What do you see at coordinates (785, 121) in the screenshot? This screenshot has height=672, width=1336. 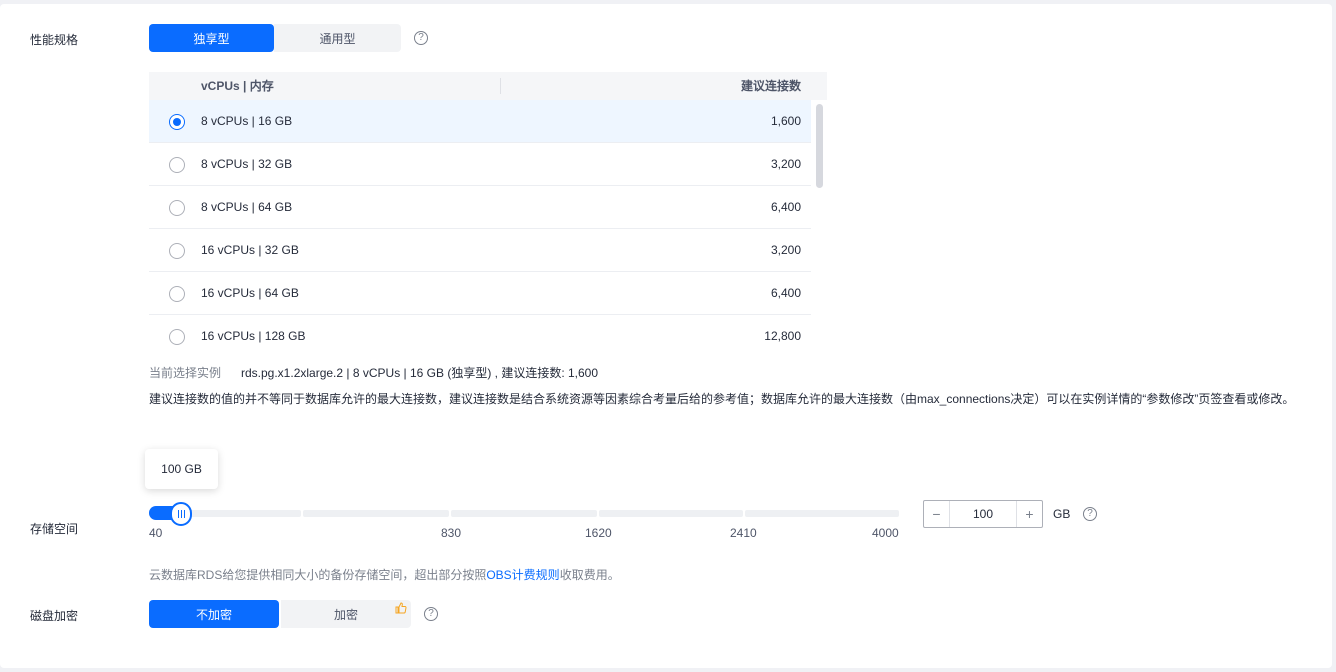 I see `connections-cell: 1,600` at bounding box center [785, 121].